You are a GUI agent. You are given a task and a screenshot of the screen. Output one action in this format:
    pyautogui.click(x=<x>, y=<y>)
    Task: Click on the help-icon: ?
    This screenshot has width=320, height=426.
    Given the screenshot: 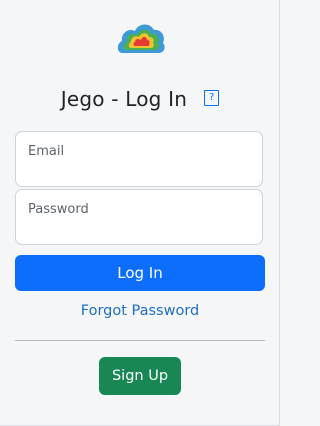 What is the action you would take?
    pyautogui.click(x=212, y=98)
    